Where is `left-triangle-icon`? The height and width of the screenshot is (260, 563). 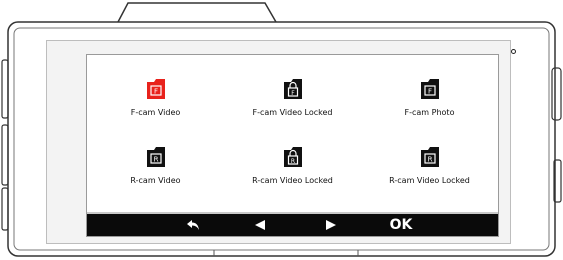 left-triangle-icon is located at coordinates (260, 225).